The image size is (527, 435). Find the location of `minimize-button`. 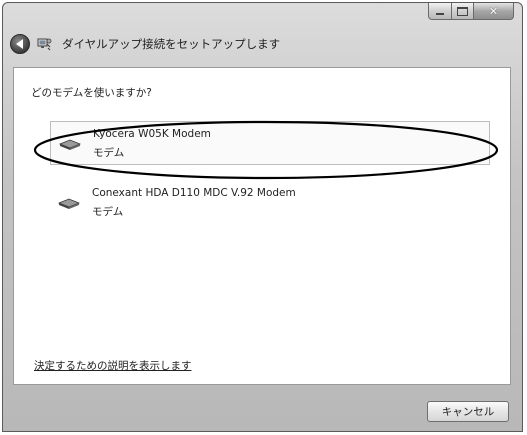

minimize-button is located at coordinates (440, 11).